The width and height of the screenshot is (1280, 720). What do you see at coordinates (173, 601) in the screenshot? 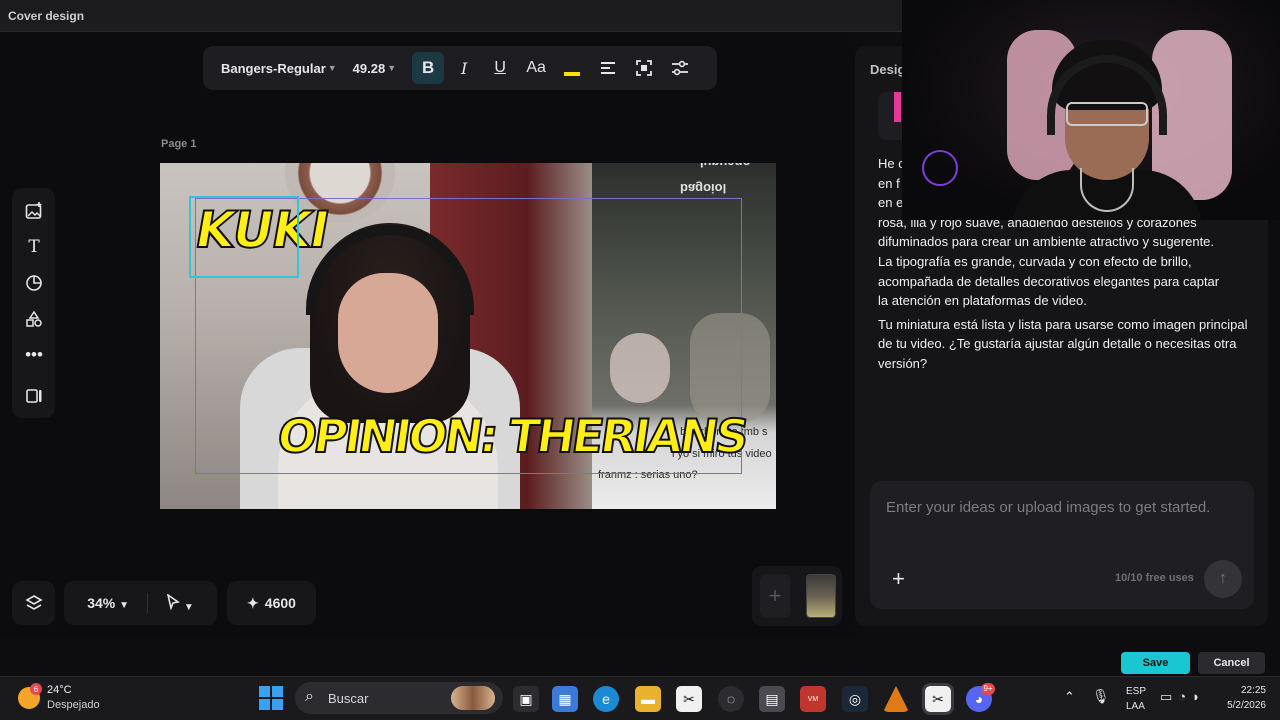
I see `pointer-icon` at bounding box center [173, 601].